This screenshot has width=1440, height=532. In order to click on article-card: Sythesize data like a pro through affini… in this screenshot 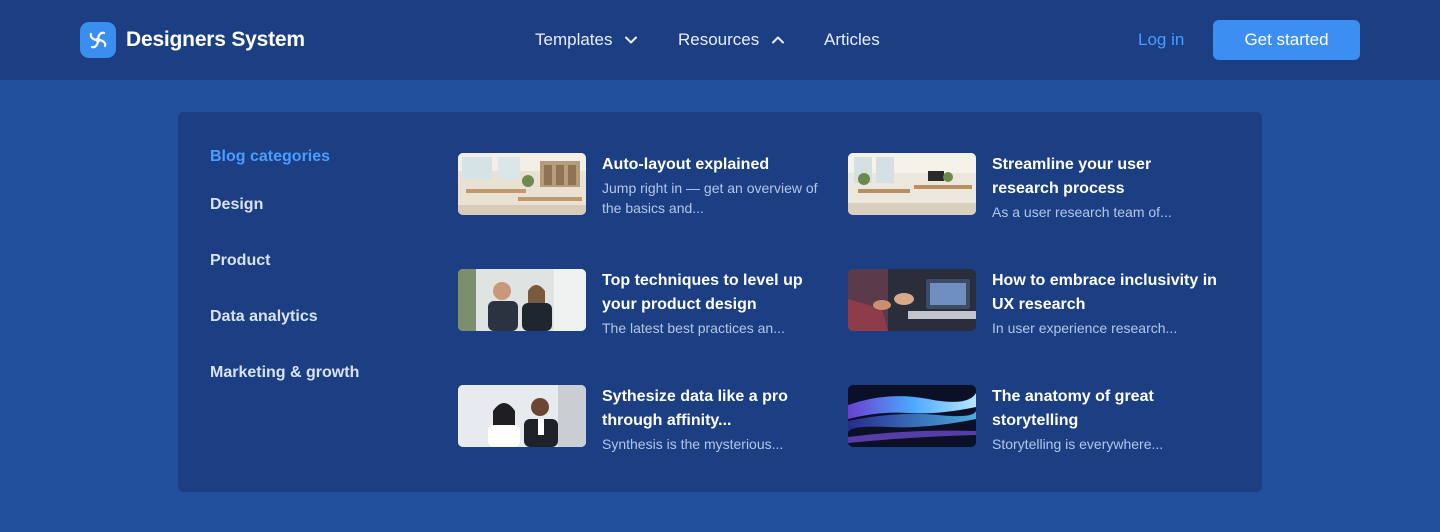, I will do `click(638, 420)`.